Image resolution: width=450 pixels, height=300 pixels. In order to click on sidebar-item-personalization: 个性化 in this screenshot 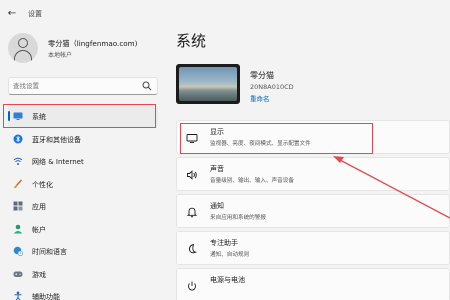, I will do `click(83, 184)`.